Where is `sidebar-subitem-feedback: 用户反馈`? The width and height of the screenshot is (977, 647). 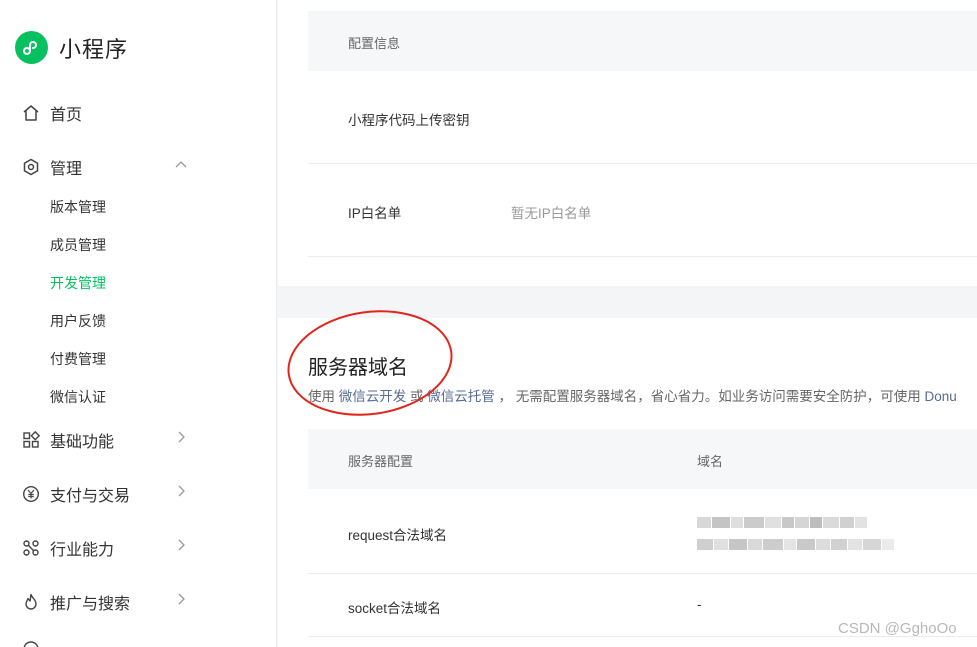
sidebar-subitem-feedback: 用户反馈 is located at coordinates (78, 321).